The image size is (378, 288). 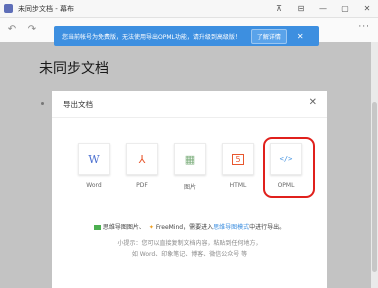 What do you see at coordinates (78, 104) in the screenshot?
I see `dialog-title: 导出文档` at bounding box center [78, 104].